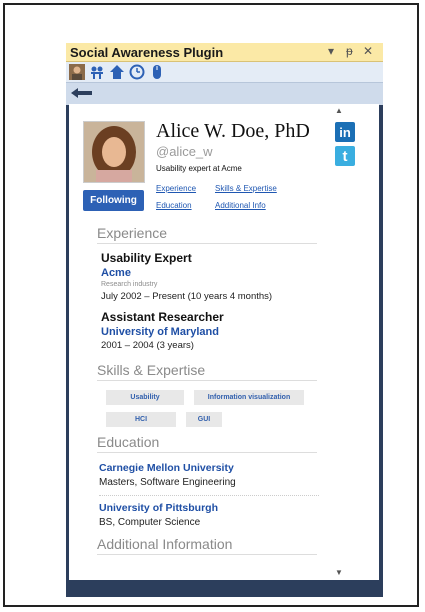 The width and height of the screenshot is (425, 612). Describe the element at coordinates (137, 72) in the screenshot. I see `clock-icon` at that location.